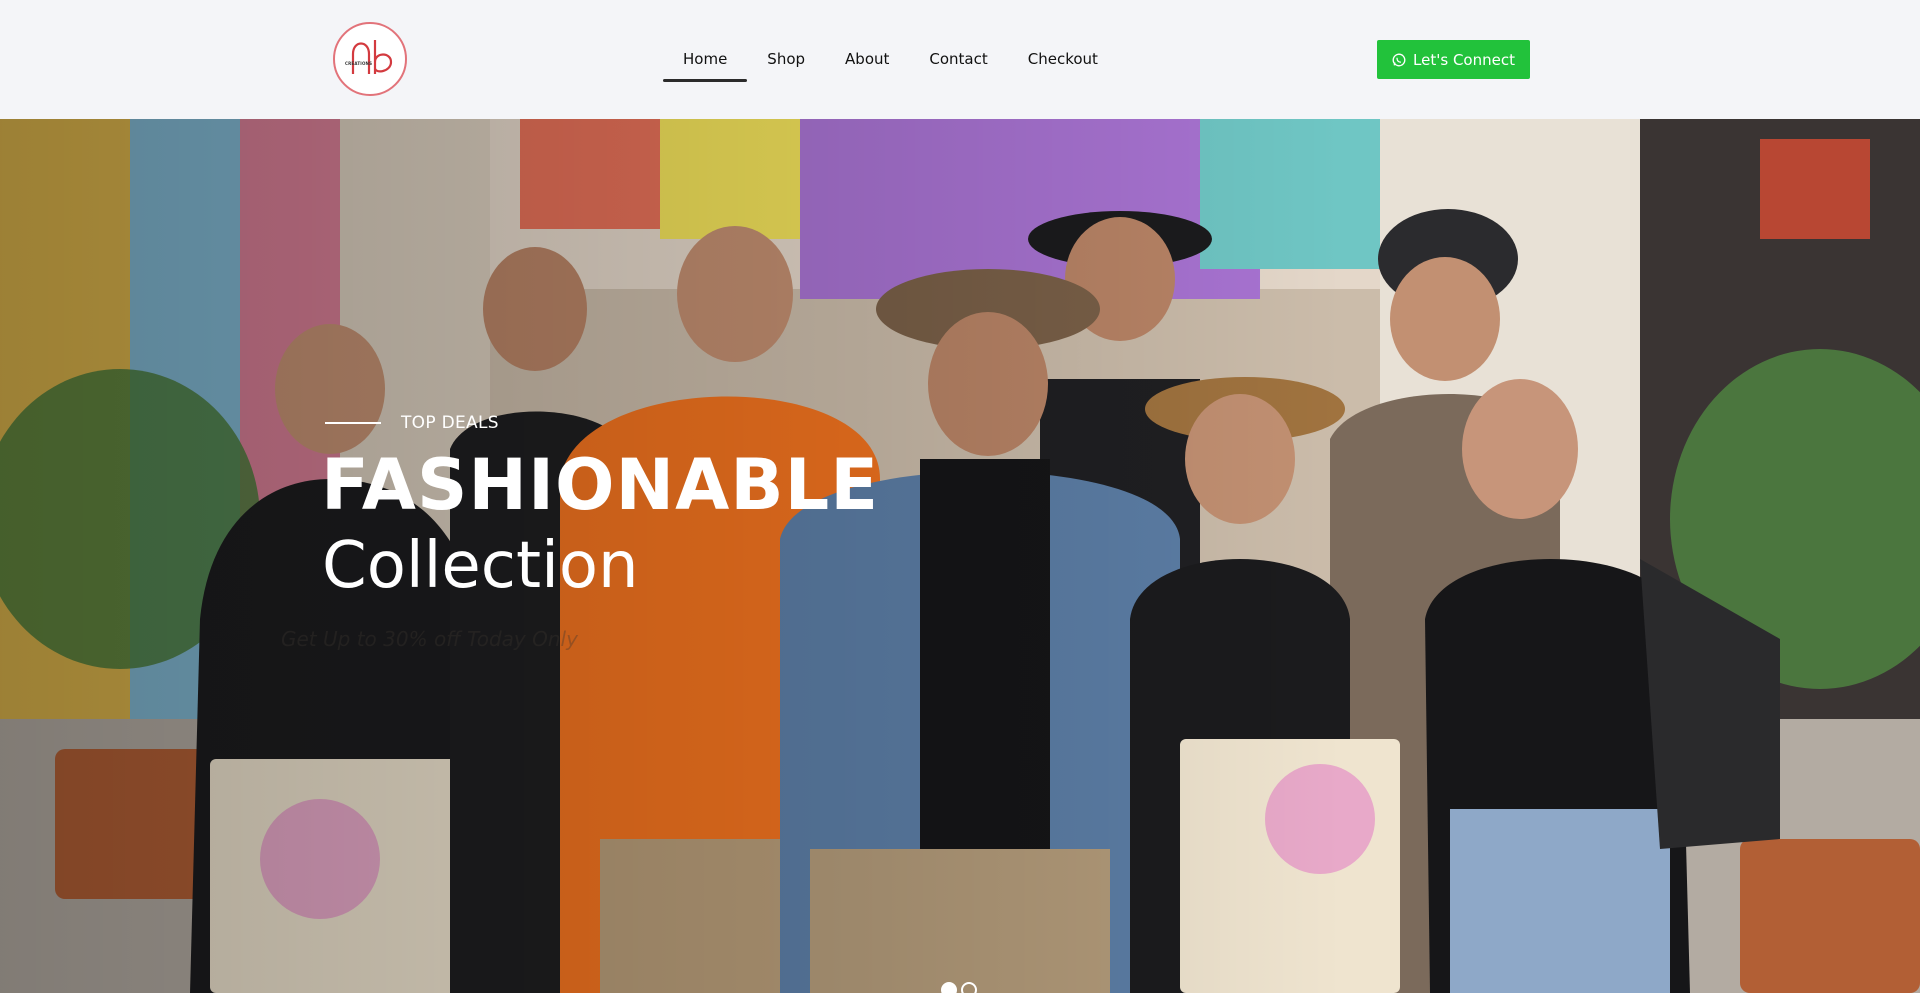 Image resolution: width=1920 pixels, height=993 pixels. I want to click on nav-item-shop: Shop, so click(786, 60).